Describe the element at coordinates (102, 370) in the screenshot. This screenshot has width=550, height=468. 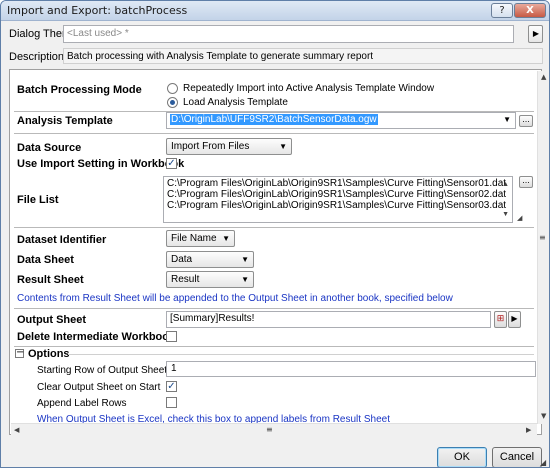
I see `starting-row-label: Starting Row of Output Sheet` at that location.